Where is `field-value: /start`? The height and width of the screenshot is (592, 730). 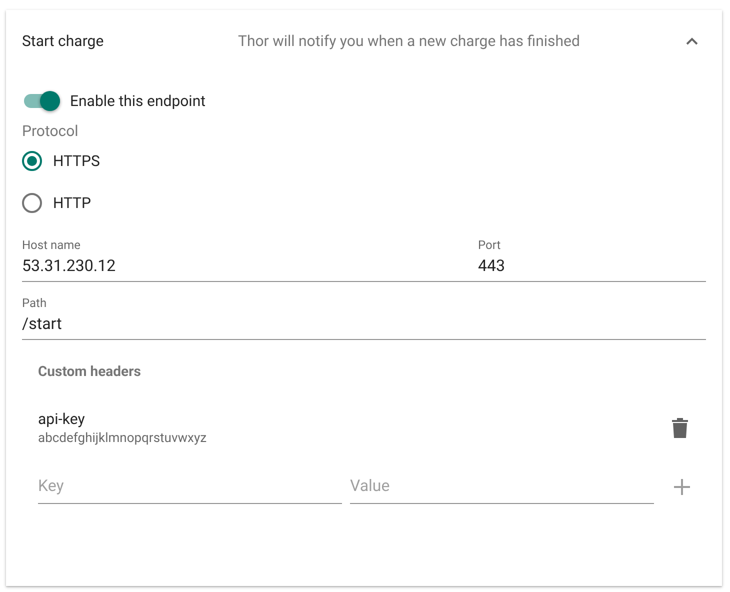 field-value: /start is located at coordinates (364, 324).